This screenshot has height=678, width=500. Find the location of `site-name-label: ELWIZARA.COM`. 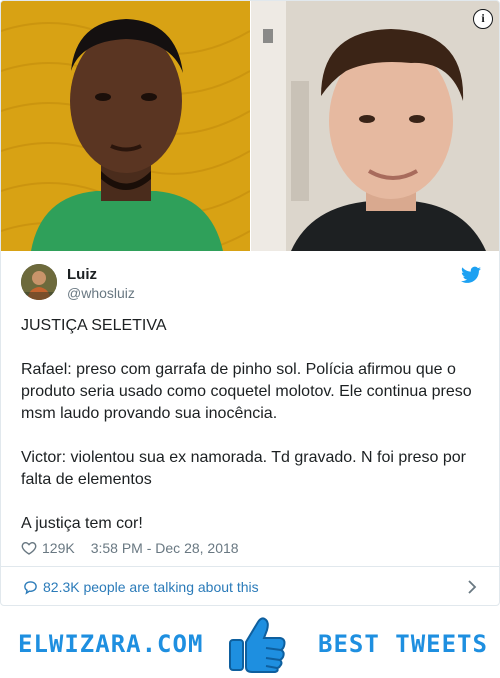

site-name-label: ELWIZARA.COM is located at coordinates (110, 644).